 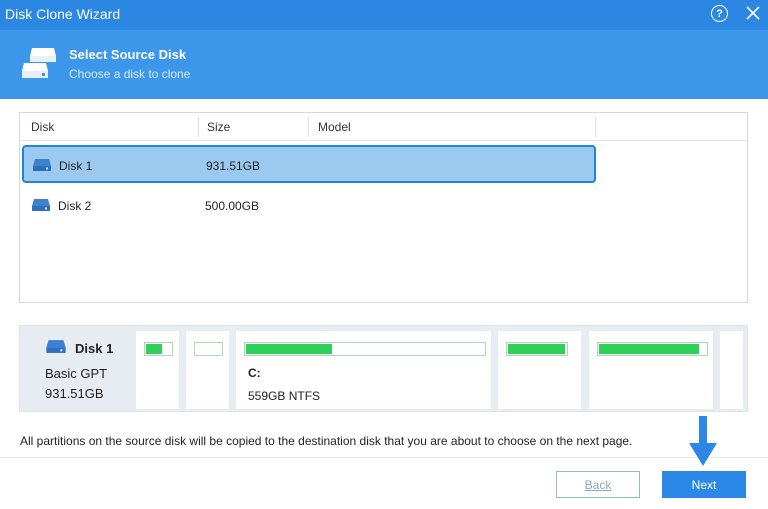 I want to click on column-header-size: Size, so click(x=218, y=127).